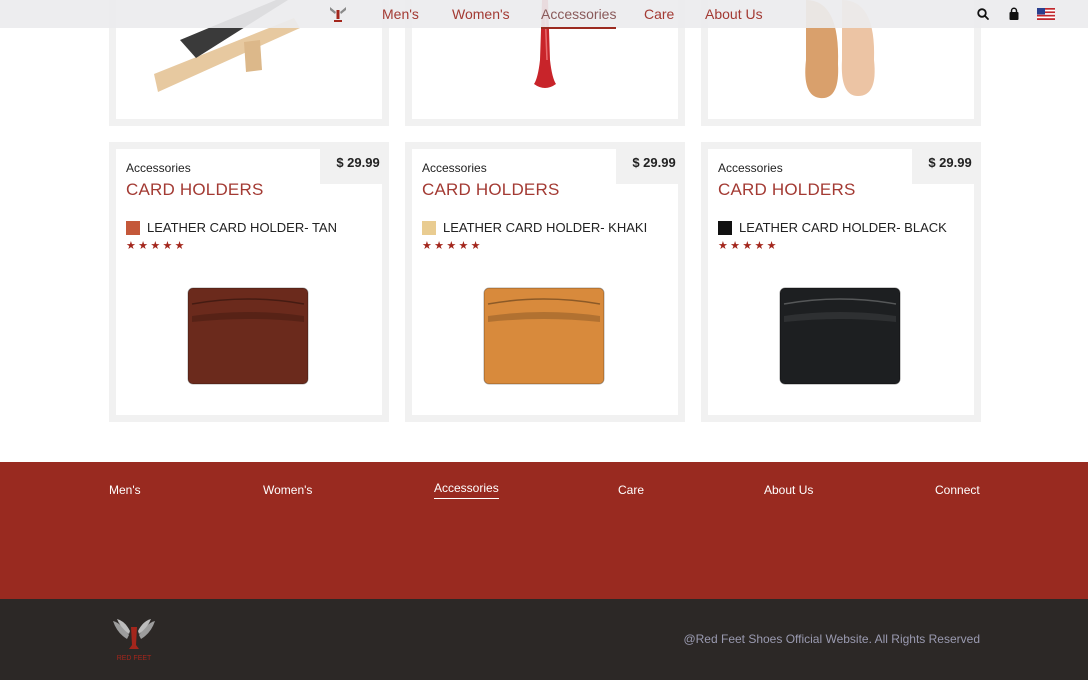 The image size is (1088, 680). What do you see at coordinates (466, 490) in the screenshot?
I see `footer-link-accessories: Accessories` at bounding box center [466, 490].